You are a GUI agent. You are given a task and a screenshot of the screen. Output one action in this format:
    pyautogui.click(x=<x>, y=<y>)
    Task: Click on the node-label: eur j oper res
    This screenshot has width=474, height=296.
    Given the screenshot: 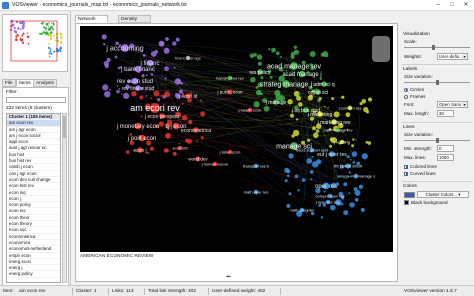 What is the action you would take?
    pyautogui.click(x=332, y=155)
    